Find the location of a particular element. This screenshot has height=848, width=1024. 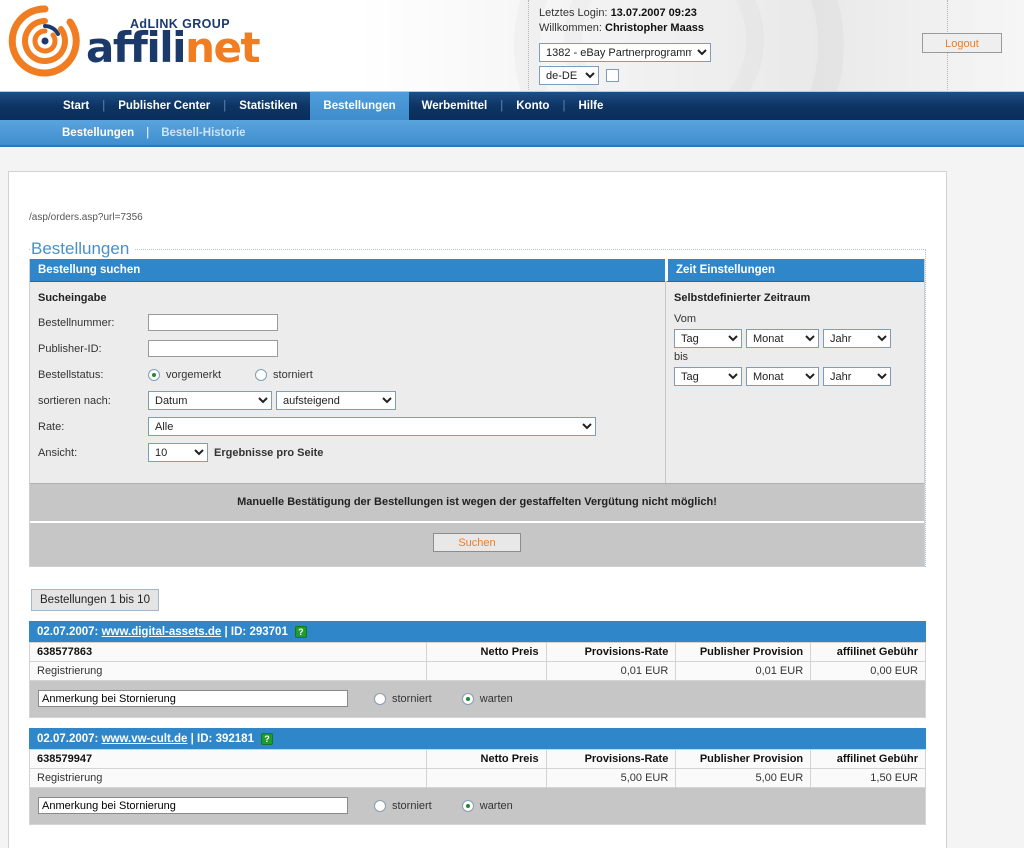

results-per-page-suffix: Ergebnisse pro Seite is located at coordinates (269, 452).